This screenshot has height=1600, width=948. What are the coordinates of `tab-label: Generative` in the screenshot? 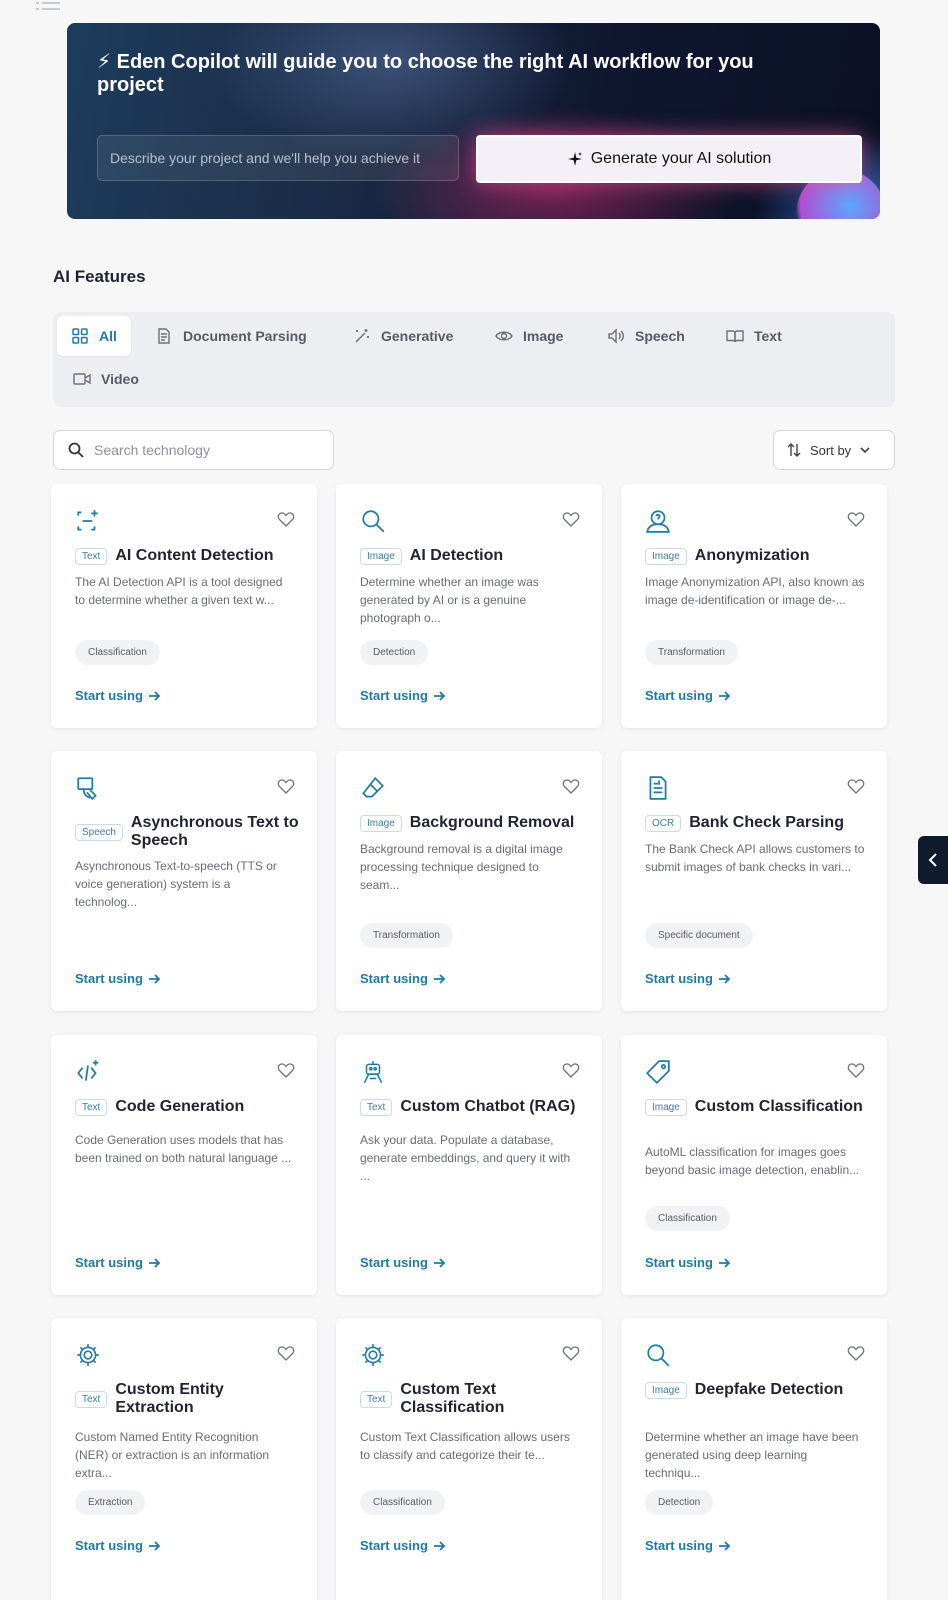 It's located at (417, 336).